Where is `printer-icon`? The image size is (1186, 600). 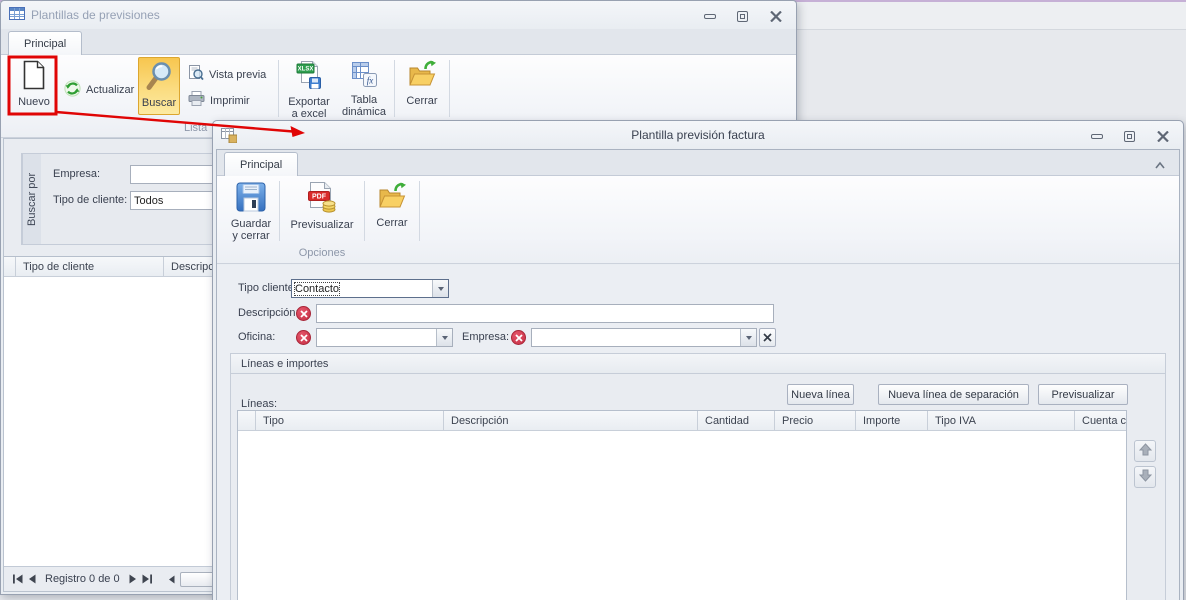
printer-icon is located at coordinates (196, 100).